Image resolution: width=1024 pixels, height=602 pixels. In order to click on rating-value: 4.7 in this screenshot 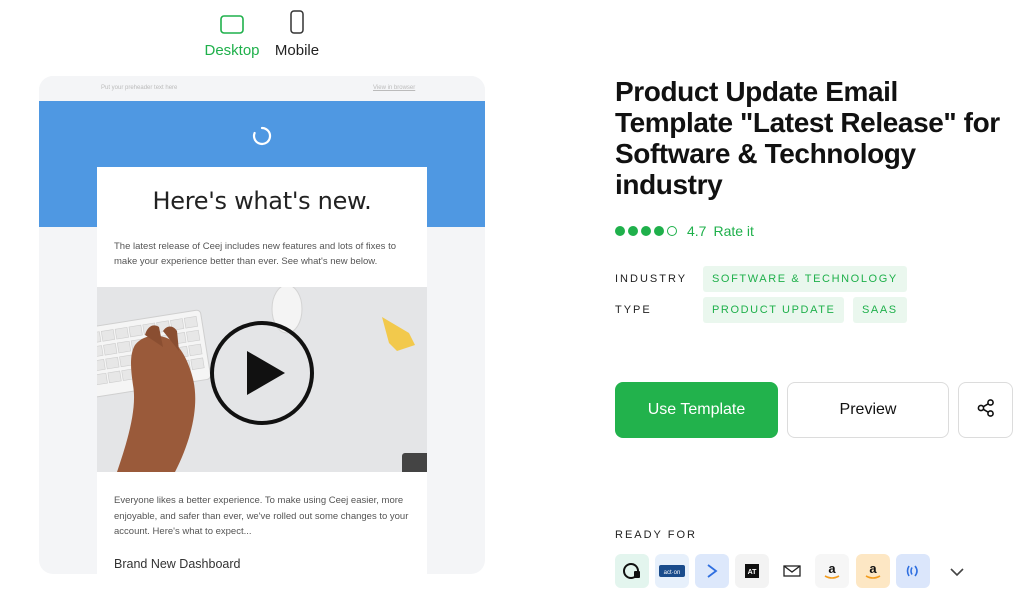, I will do `click(697, 231)`.